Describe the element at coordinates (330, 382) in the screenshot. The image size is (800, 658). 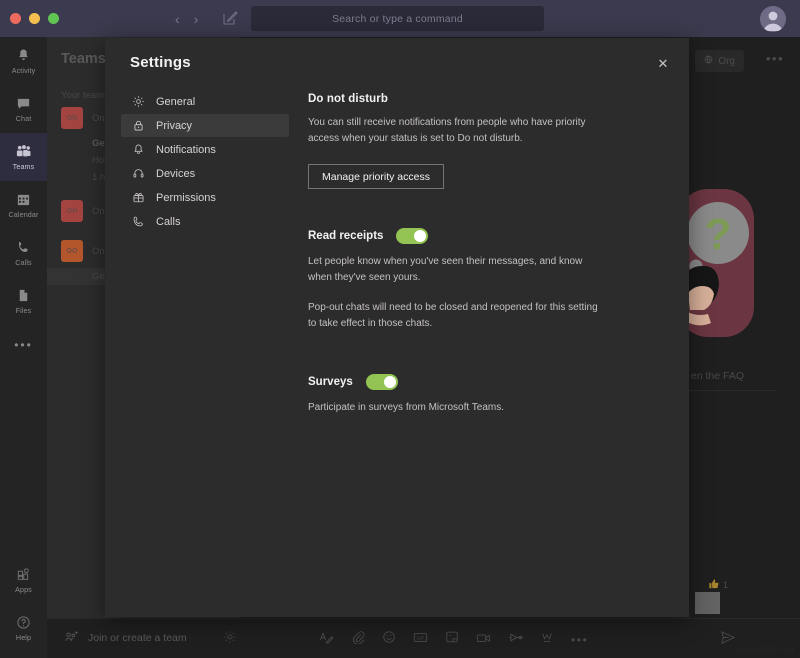
I see `section-title-surveys: Surveys` at that location.